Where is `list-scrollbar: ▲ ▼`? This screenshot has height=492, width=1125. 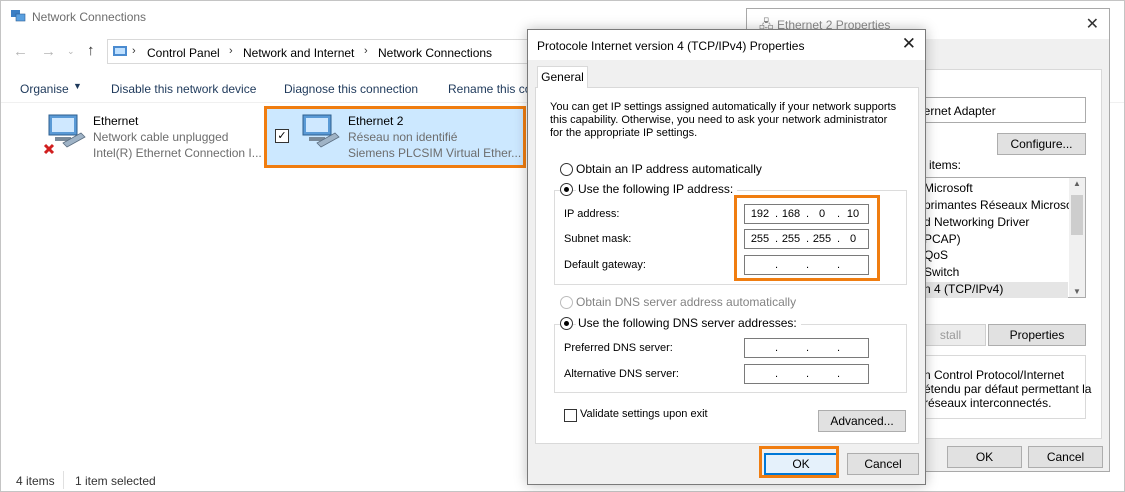 list-scrollbar: ▲ ▼ is located at coordinates (1077, 237).